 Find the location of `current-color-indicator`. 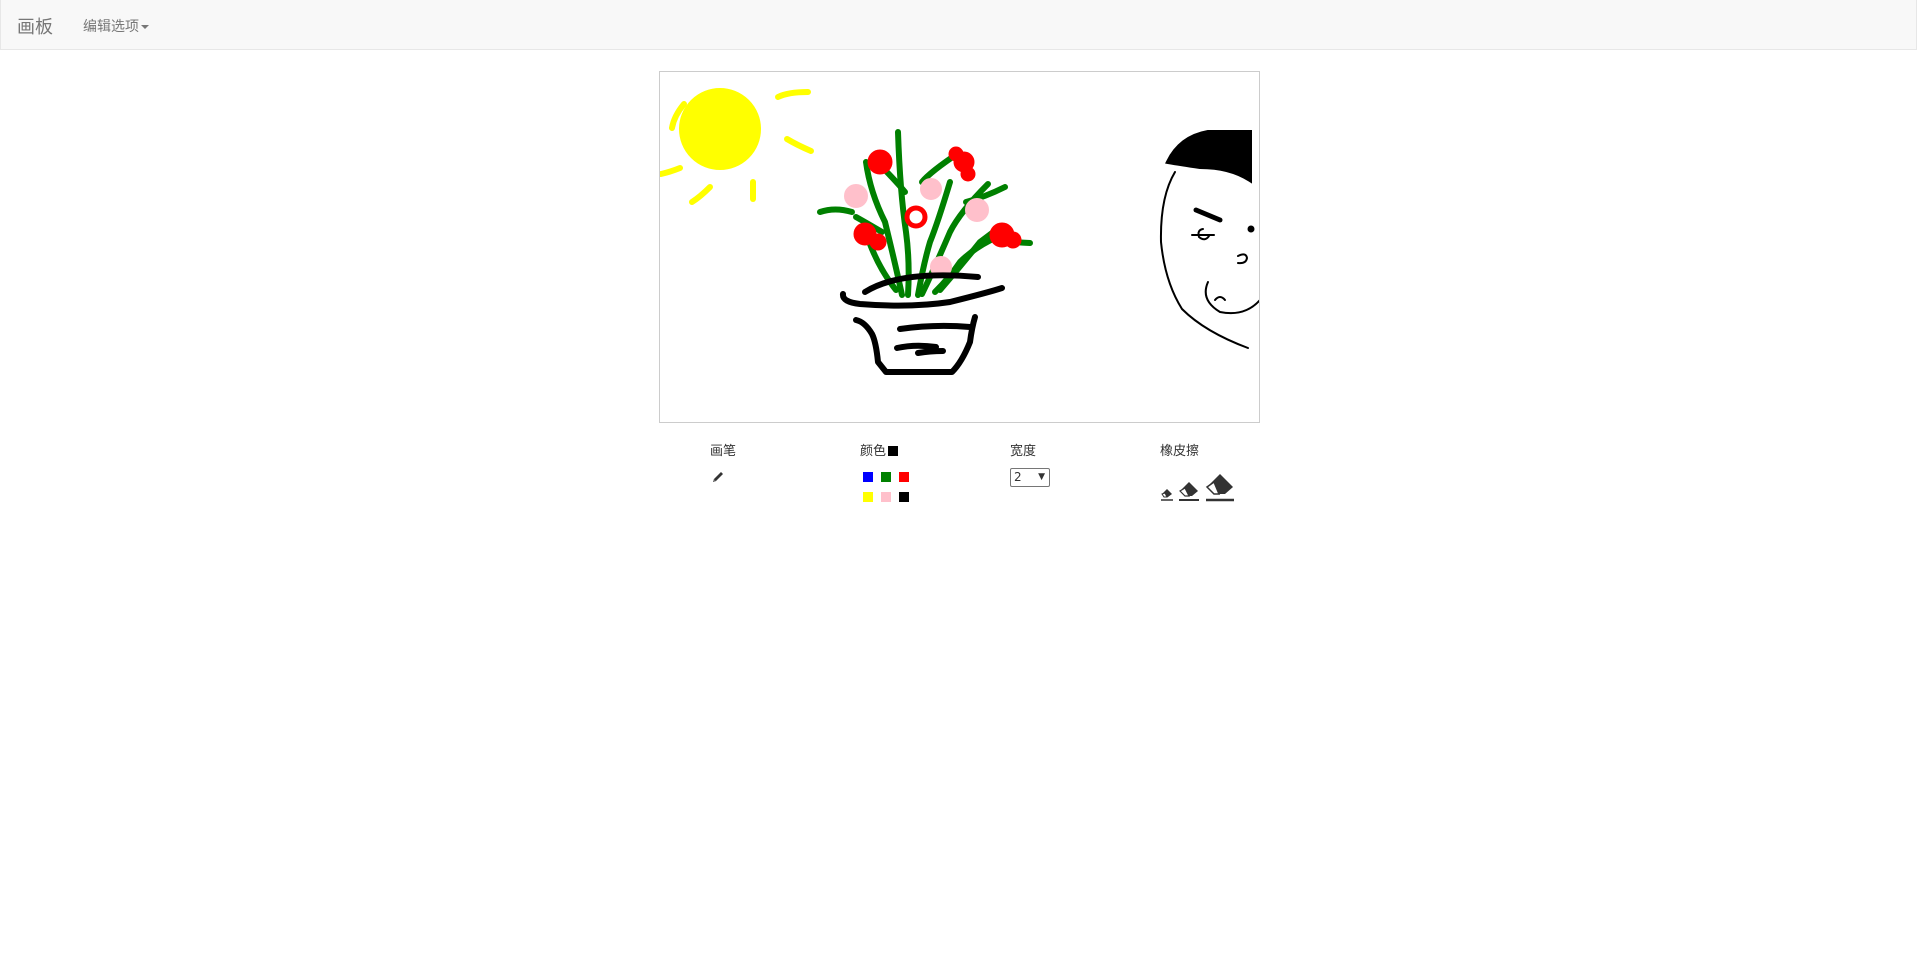

current-color-indicator is located at coordinates (893, 451).